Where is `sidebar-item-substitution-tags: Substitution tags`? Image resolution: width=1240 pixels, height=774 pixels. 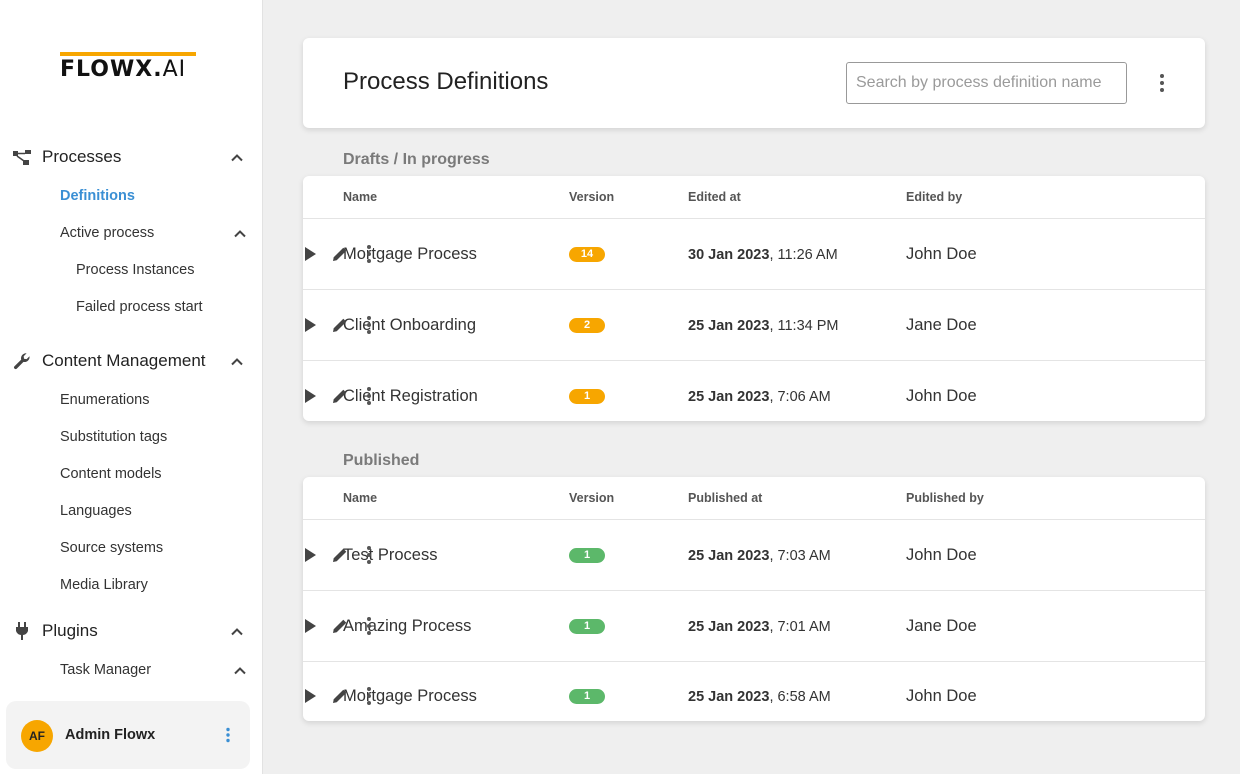
sidebar-item-substitution-tags: Substitution tags is located at coordinates (113, 437).